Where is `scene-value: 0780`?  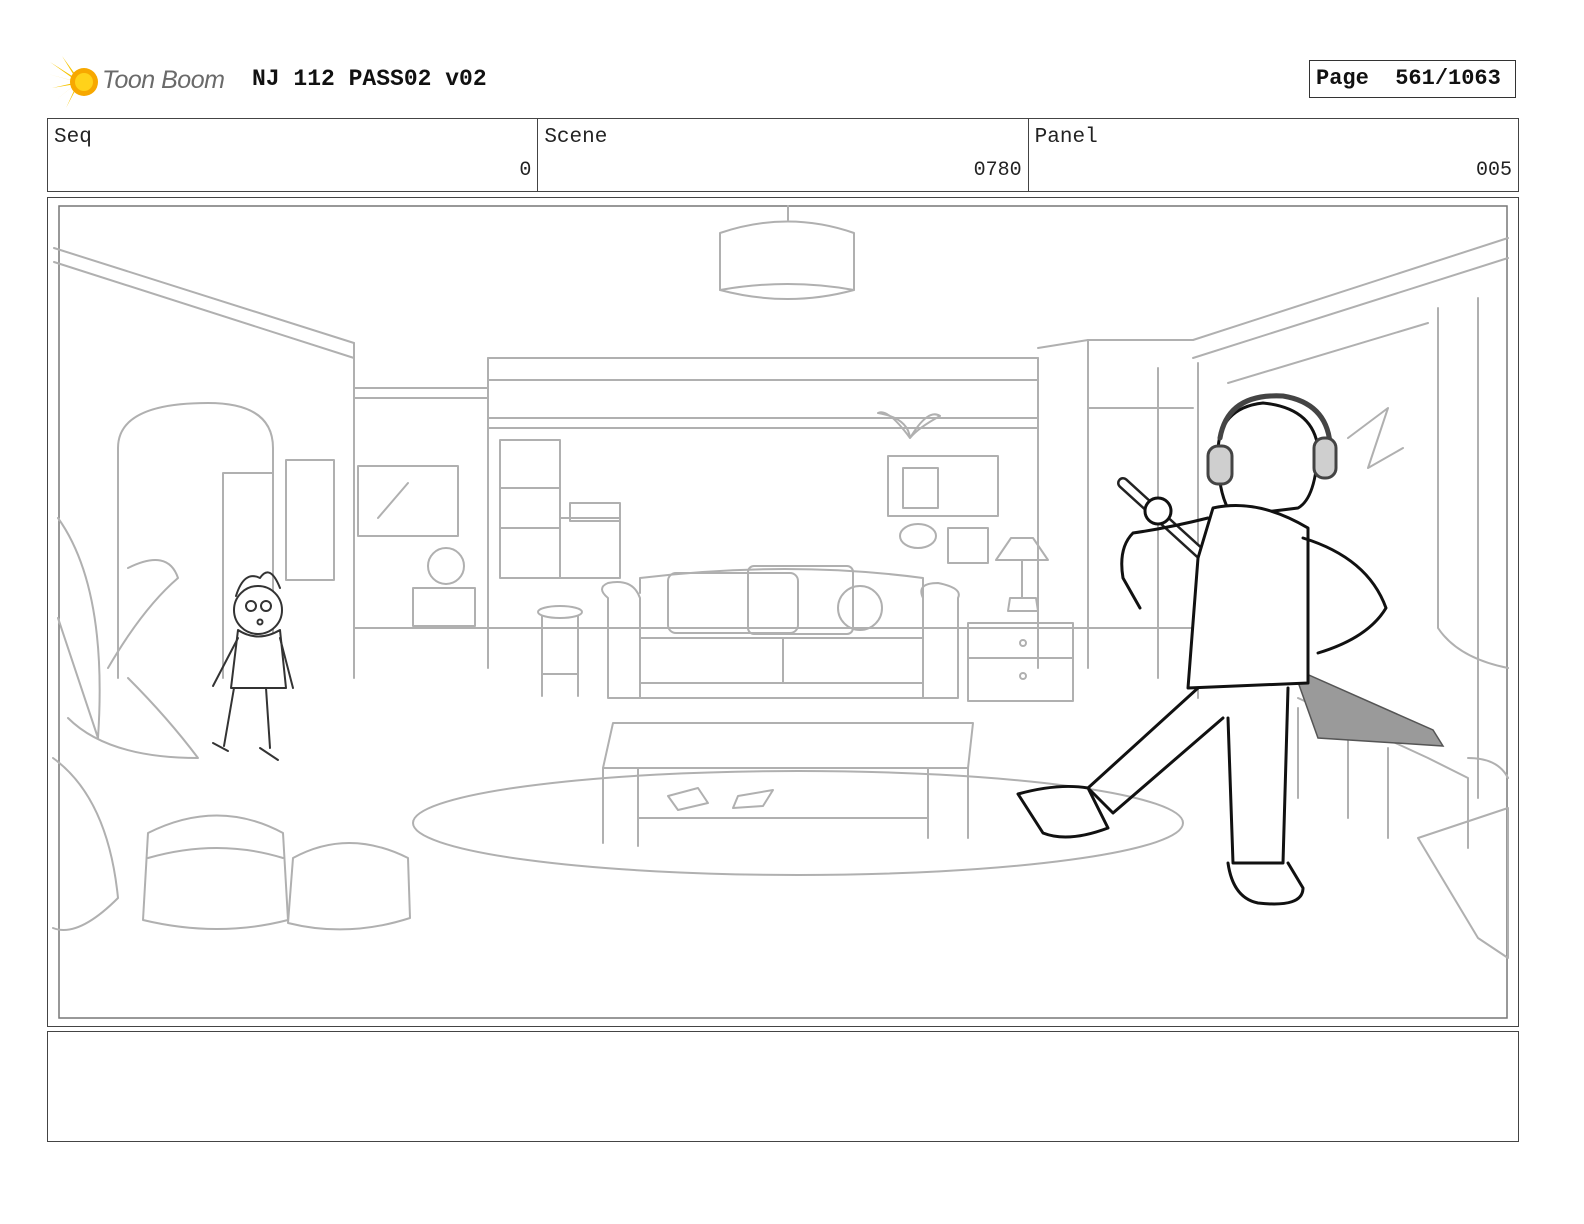 scene-value: 0780 is located at coordinates (997, 170).